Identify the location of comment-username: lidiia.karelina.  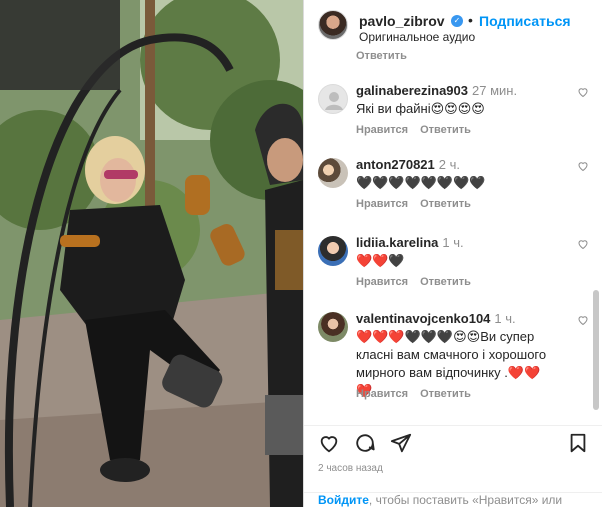
(397, 242).